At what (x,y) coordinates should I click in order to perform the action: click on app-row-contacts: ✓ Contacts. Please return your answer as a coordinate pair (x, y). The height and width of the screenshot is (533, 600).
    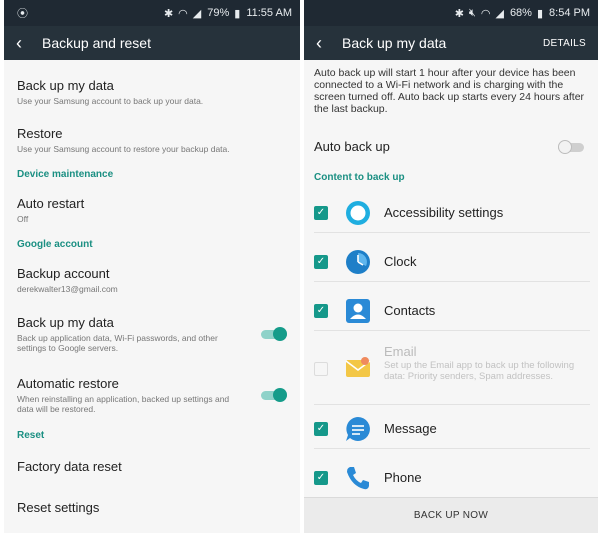
    Looking at the image, I should click on (452, 311).